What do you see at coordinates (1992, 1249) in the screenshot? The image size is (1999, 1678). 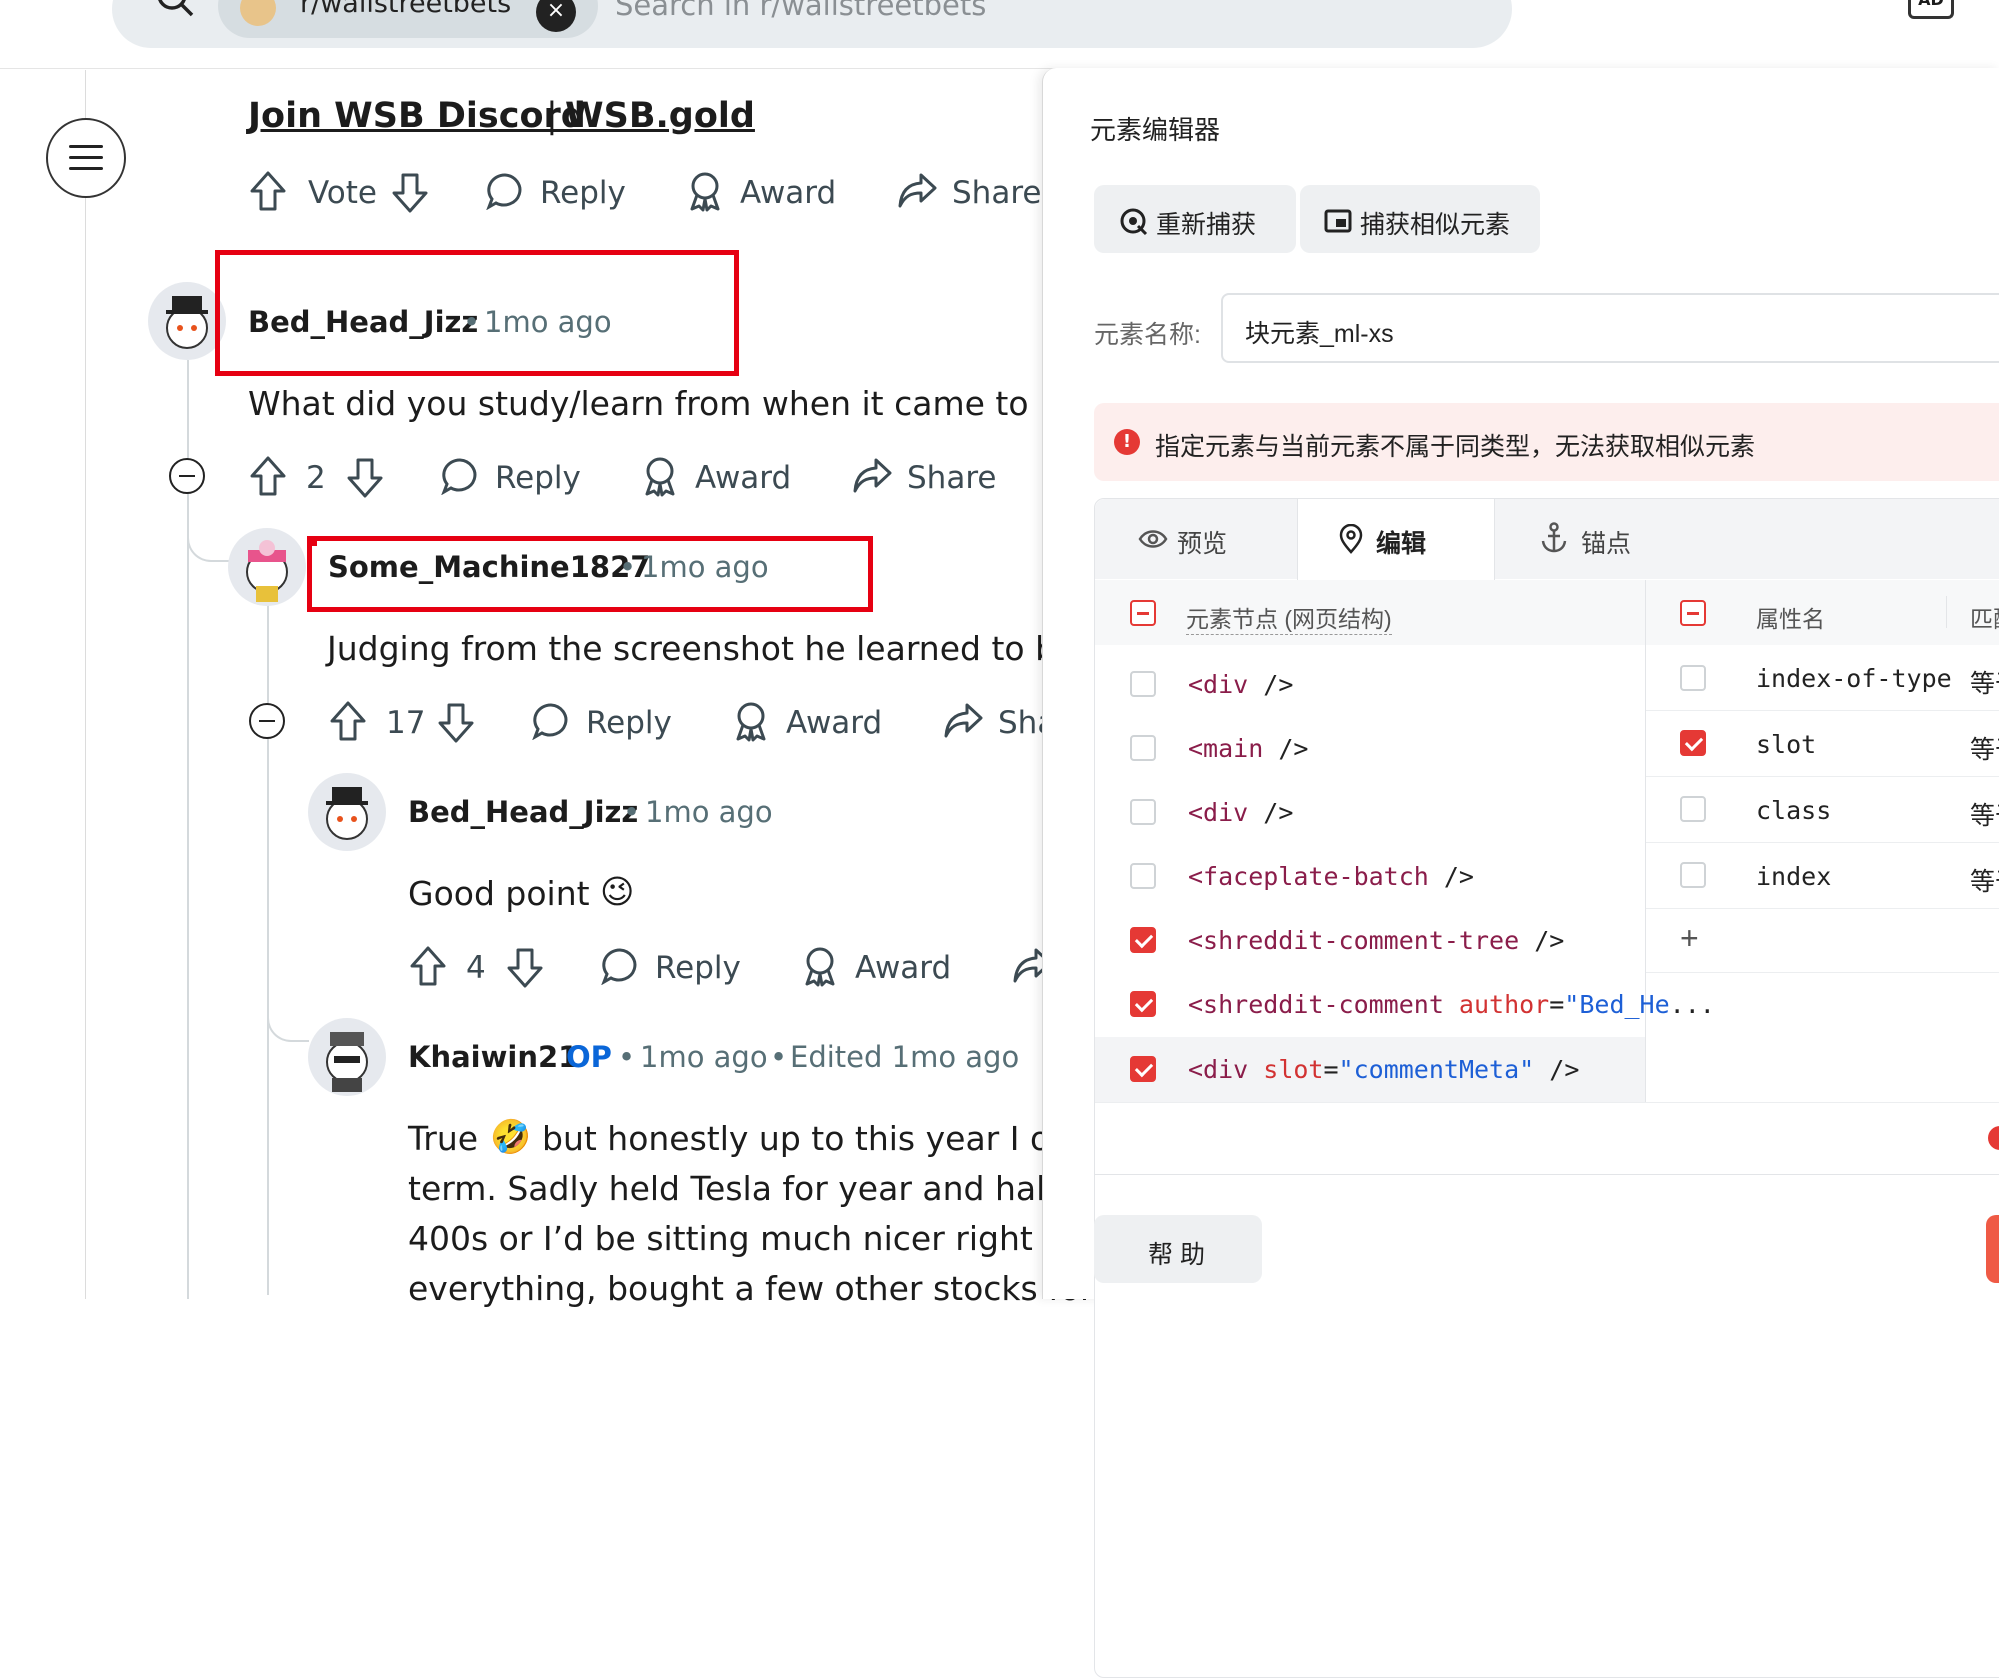 I see `confirm-button` at bounding box center [1992, 1249].